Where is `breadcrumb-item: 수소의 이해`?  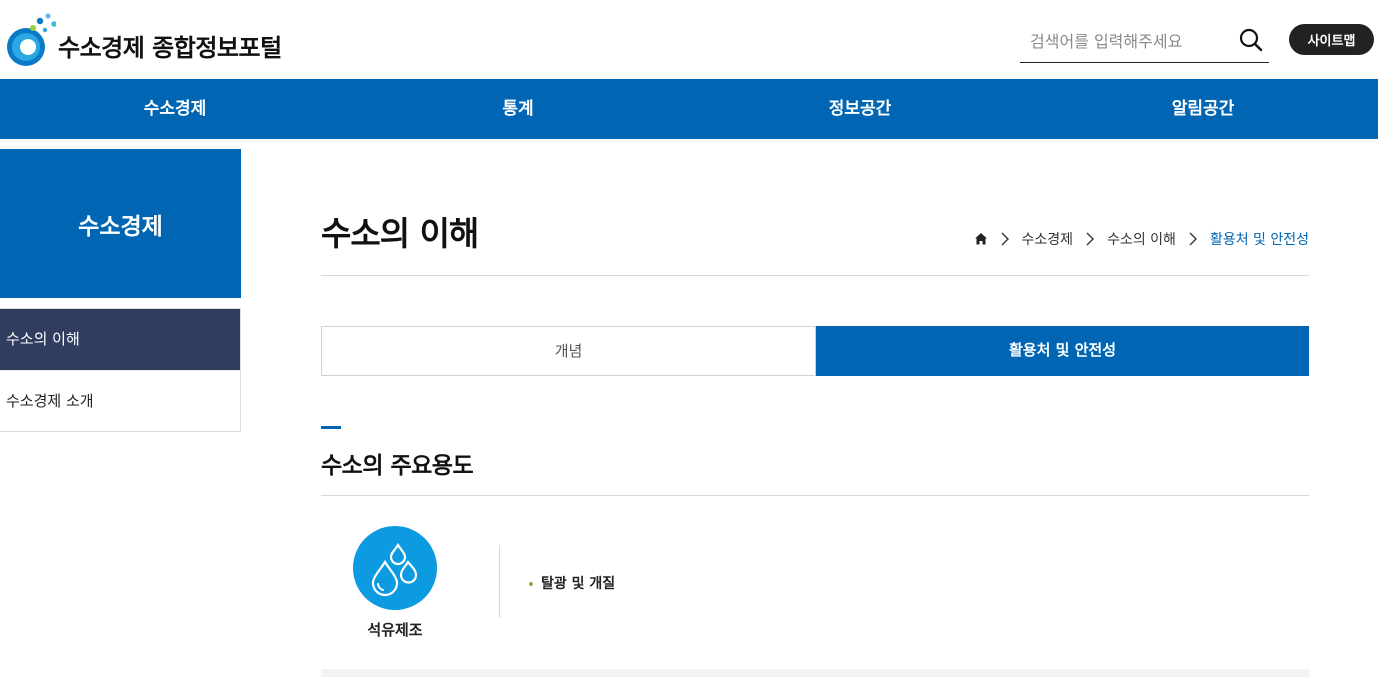
breadcrumb-item: 수소의 이해 is located at coordinates (1141, 239).